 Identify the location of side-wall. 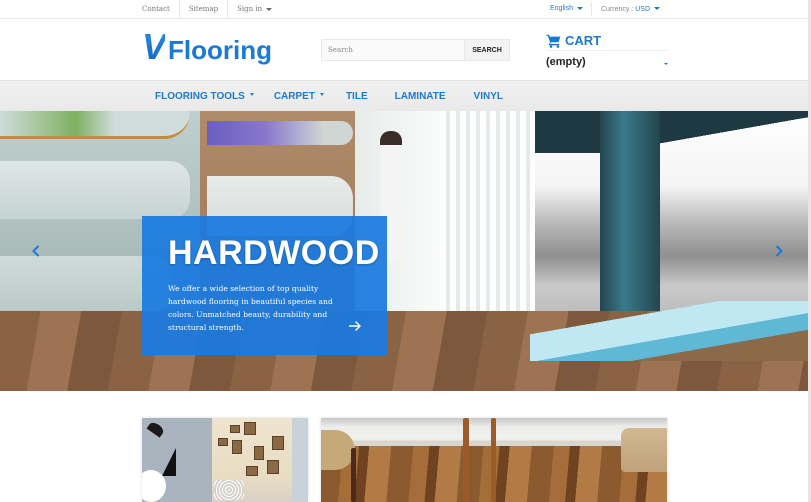
(300, 460).